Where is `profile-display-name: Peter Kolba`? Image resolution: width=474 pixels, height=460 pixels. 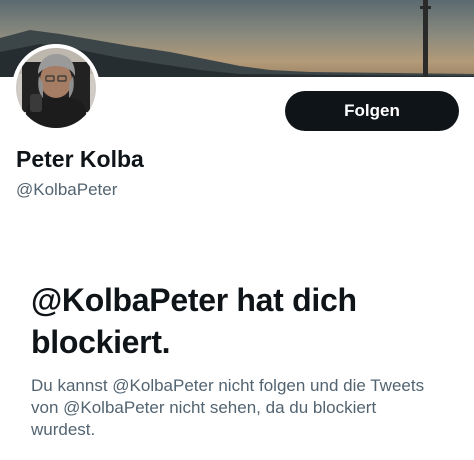 profile-display-name: Peter Kolba is located at coordinates (80, 159).